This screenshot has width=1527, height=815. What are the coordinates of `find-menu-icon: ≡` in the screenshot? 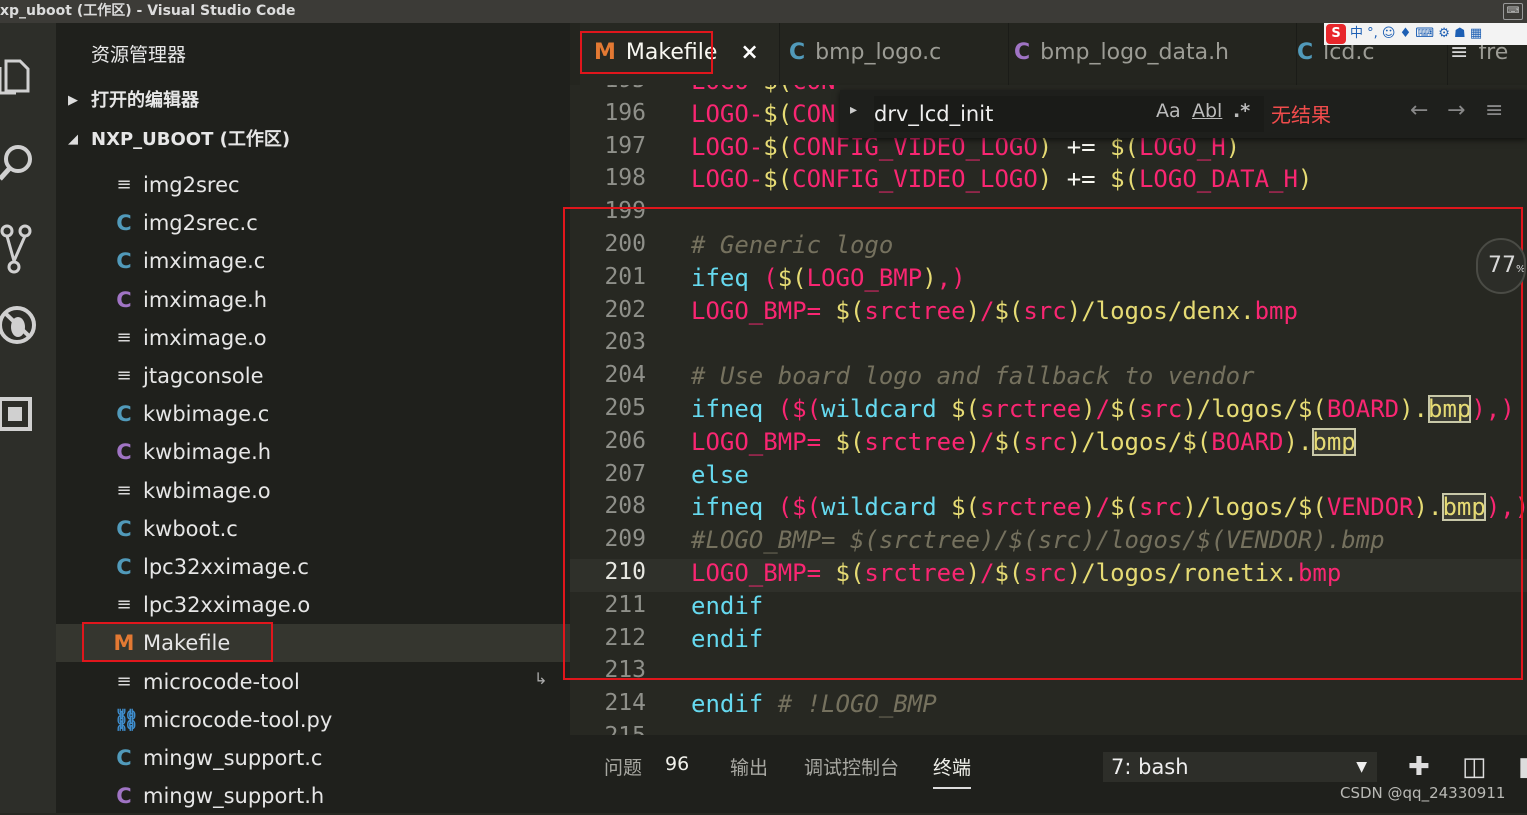 It's located at (1494, 110).